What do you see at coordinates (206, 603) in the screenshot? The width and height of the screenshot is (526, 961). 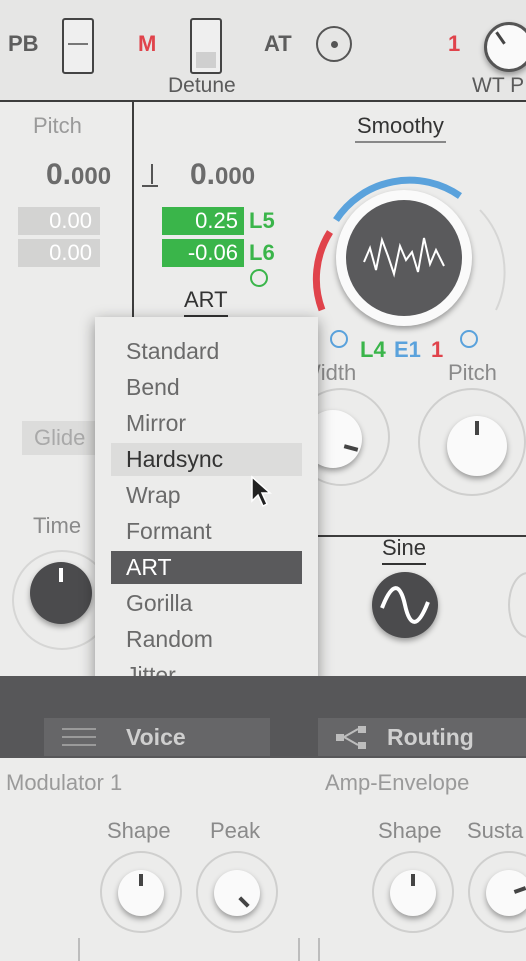 I see `dropdown-item-gorilla: Gorilla` at bounding box center [206, 603].